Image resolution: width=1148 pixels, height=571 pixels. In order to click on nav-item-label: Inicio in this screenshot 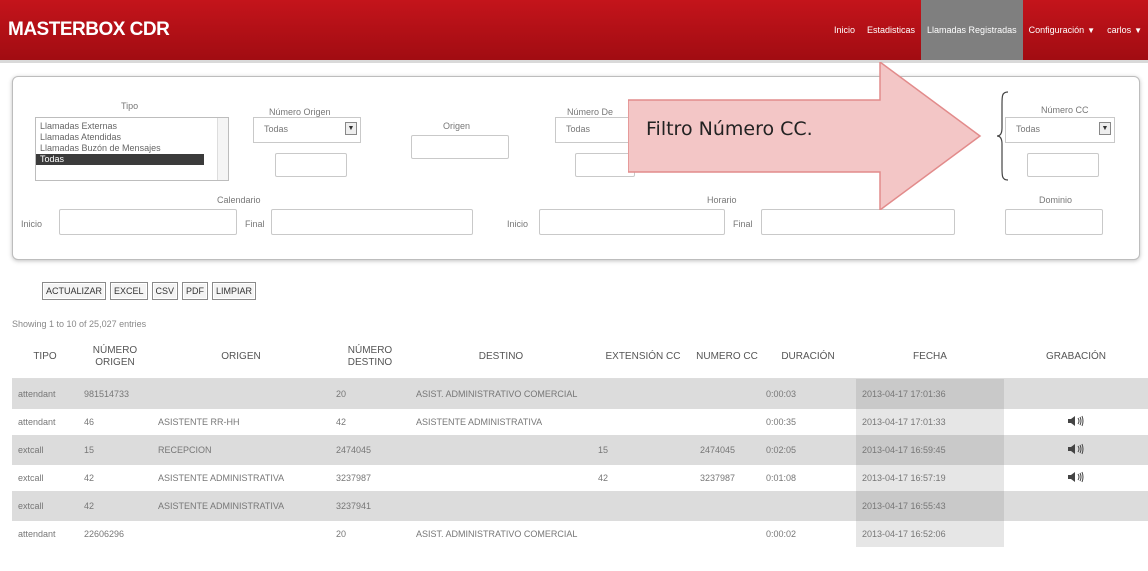, I will do `click(844, 30)`.